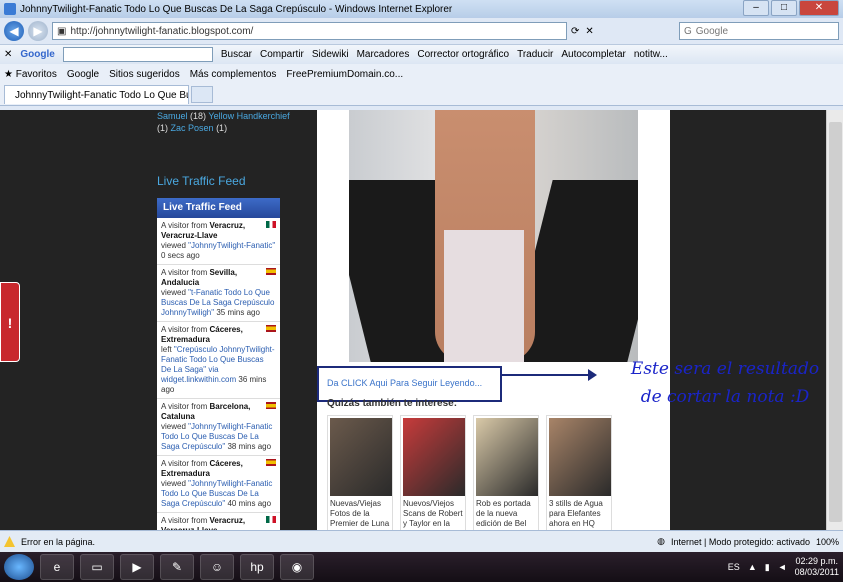 This screenshot has height=582, width=843. I want to click on search-placeholder: Google, so click(712, 31).